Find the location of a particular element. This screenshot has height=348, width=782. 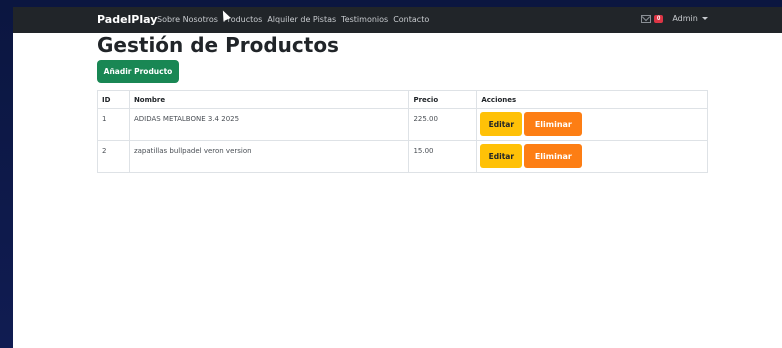

table-header-row: ID Nombre Precio Acciones is located at coordinates (402, 99).